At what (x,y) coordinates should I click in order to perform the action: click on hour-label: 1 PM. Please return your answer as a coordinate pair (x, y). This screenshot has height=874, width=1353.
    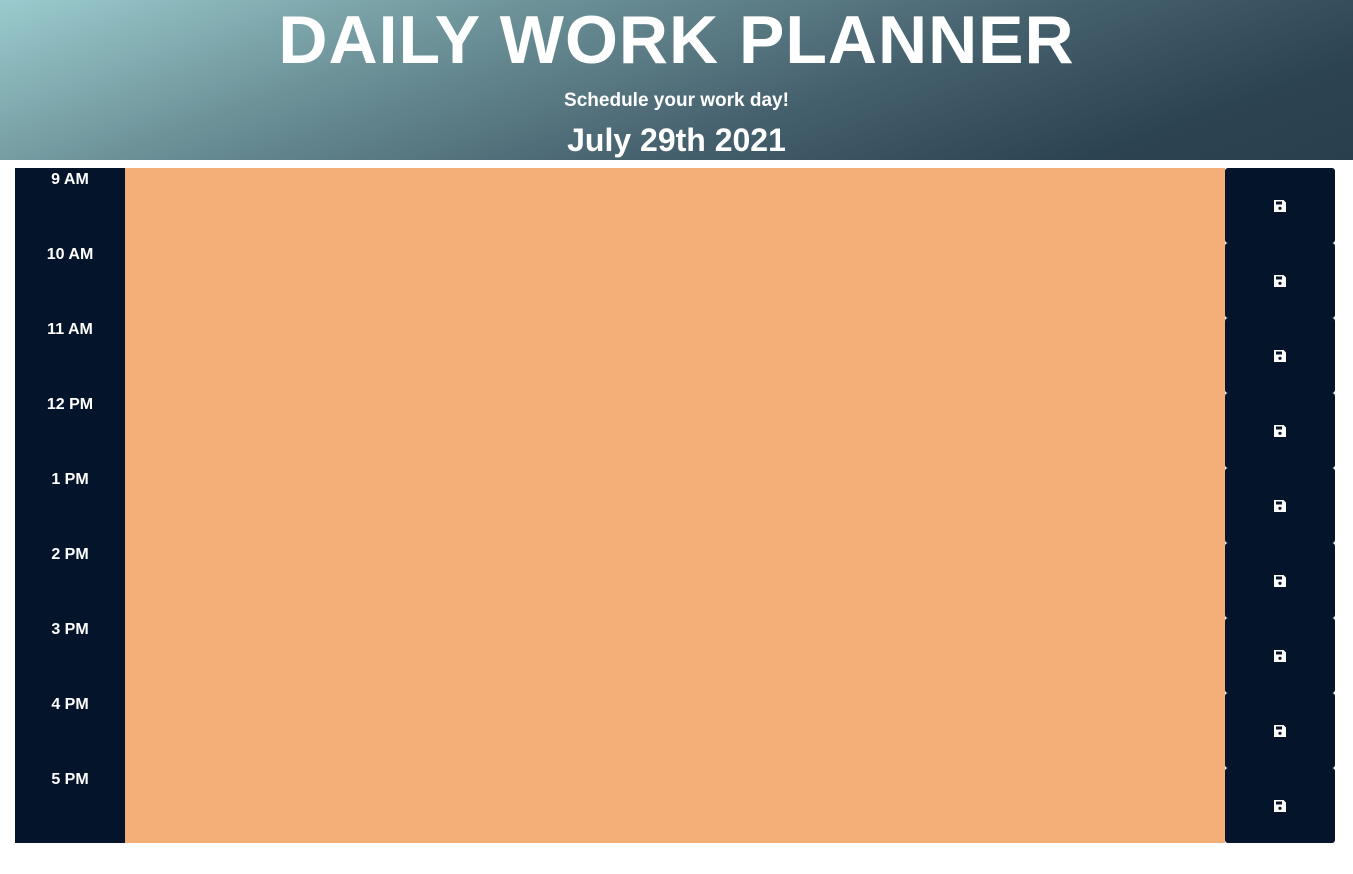
    Looking at the image, I should click on (70, 505).